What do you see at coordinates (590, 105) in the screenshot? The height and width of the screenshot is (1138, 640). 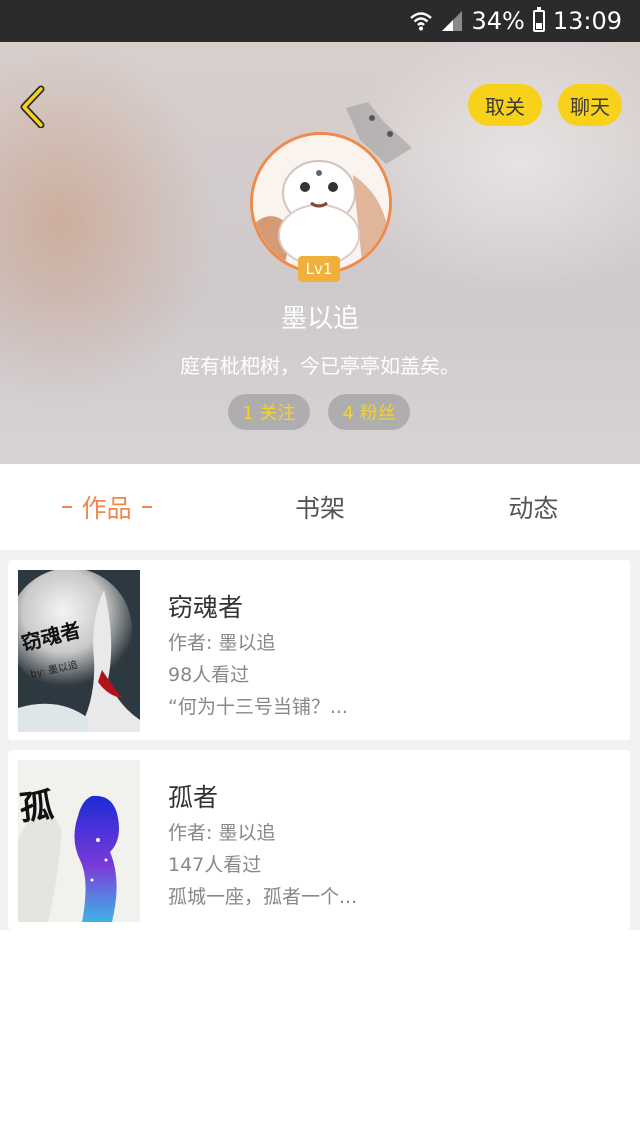 I see `chat-button: 聊天` at bounding box center [590, 105].